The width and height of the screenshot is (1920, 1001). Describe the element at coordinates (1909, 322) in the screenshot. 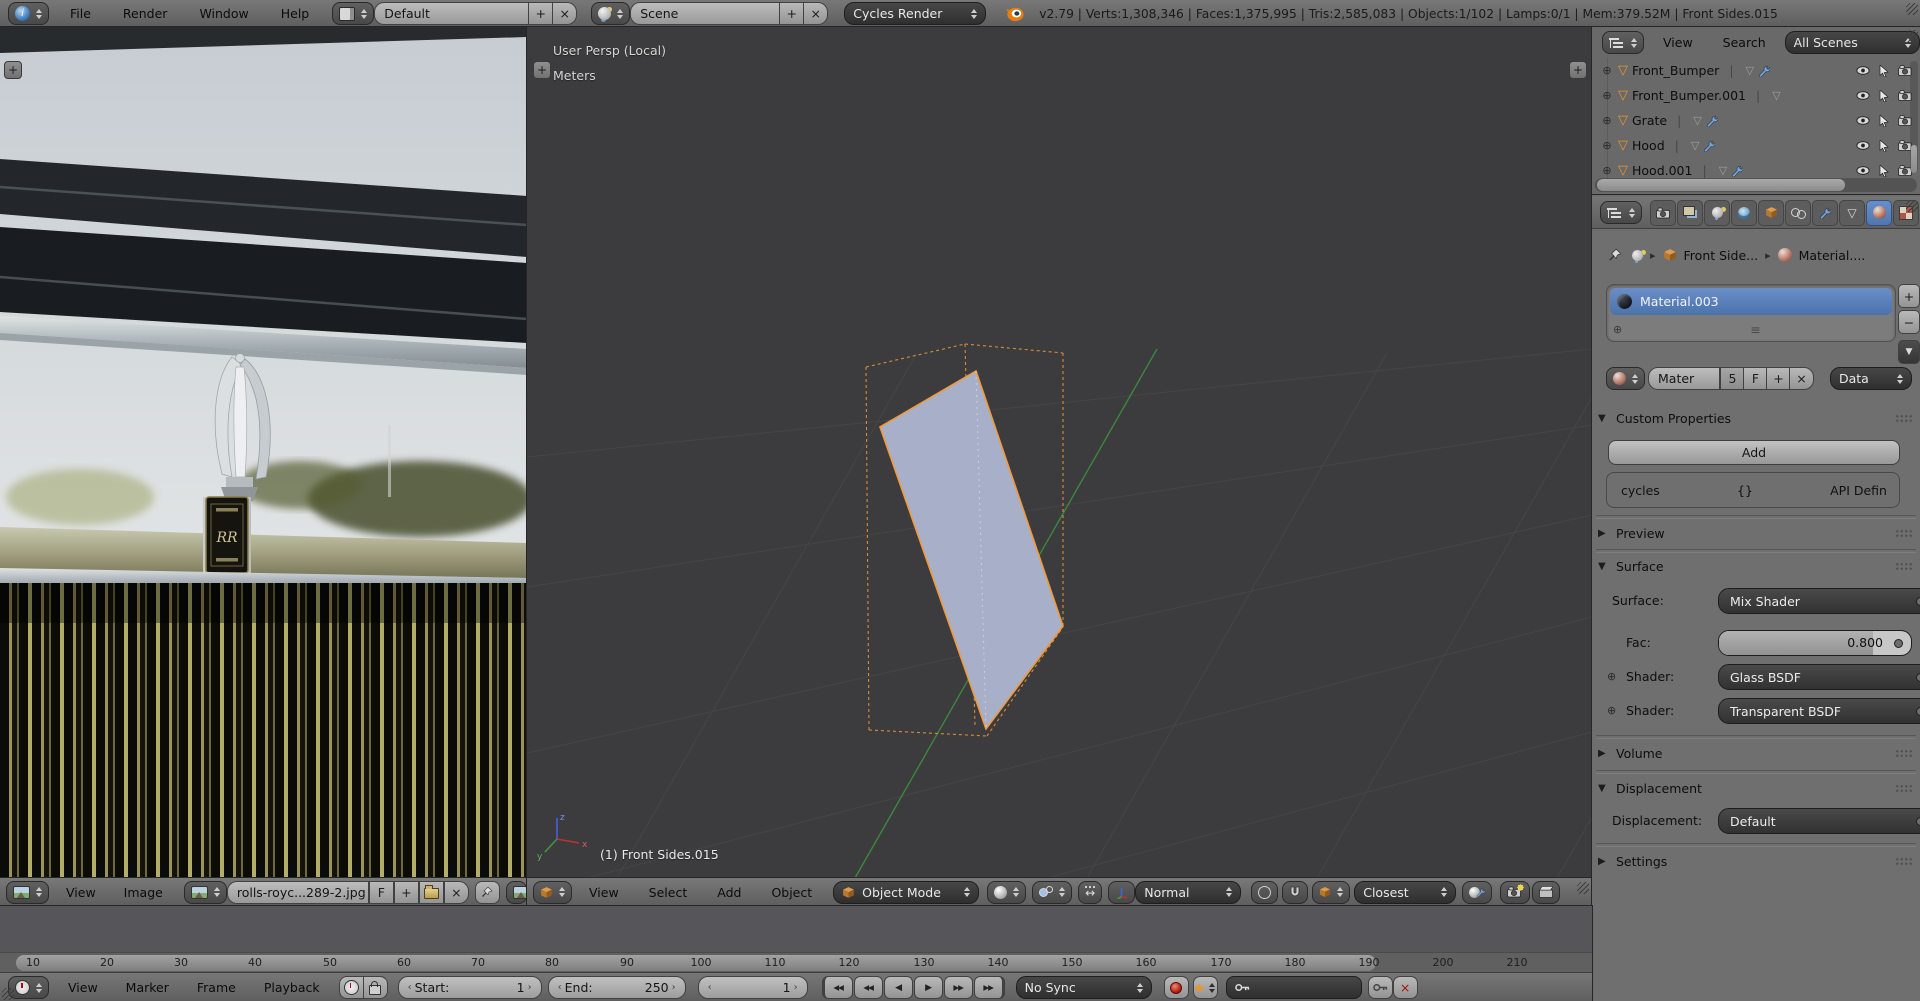

I see `remove-material-slot-button: −` at that location.